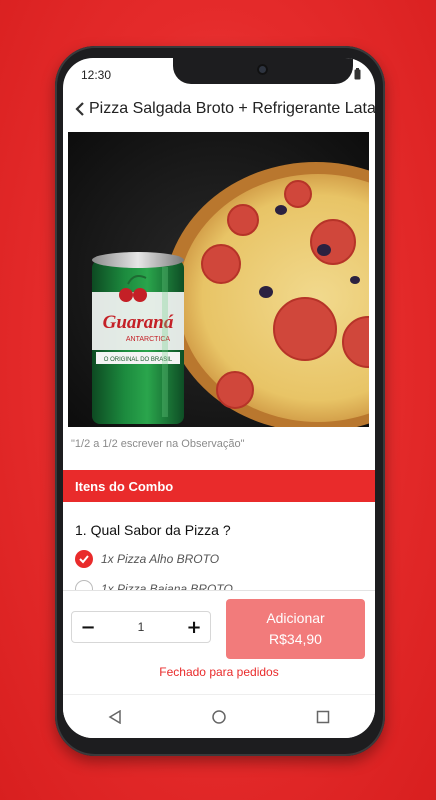 The image size is (436, 800). I want to click on soda-can: Guaraná ANTARCTICA O ORIGINAL DO BRASIL, so click(138, 338).